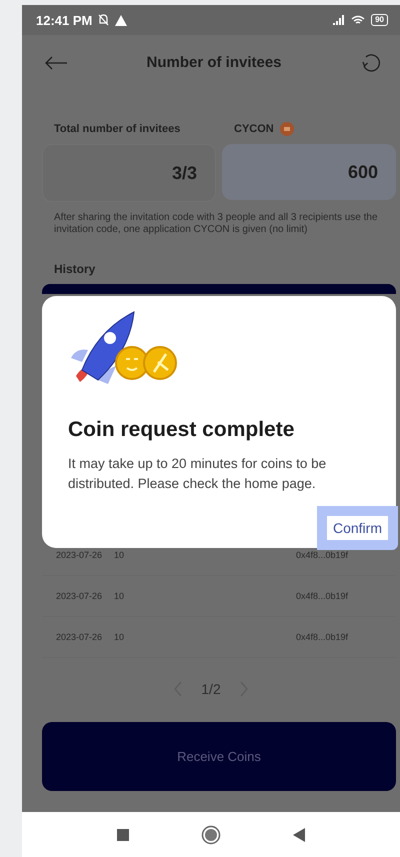 Image resolution: width=400 pixels, height=857 pixels. I want to click on invitation-note: After sharing the invitation code with 3 people and all 3 recipients use the invitation code, one application CYCON is given (no limit), so click(216, 223).